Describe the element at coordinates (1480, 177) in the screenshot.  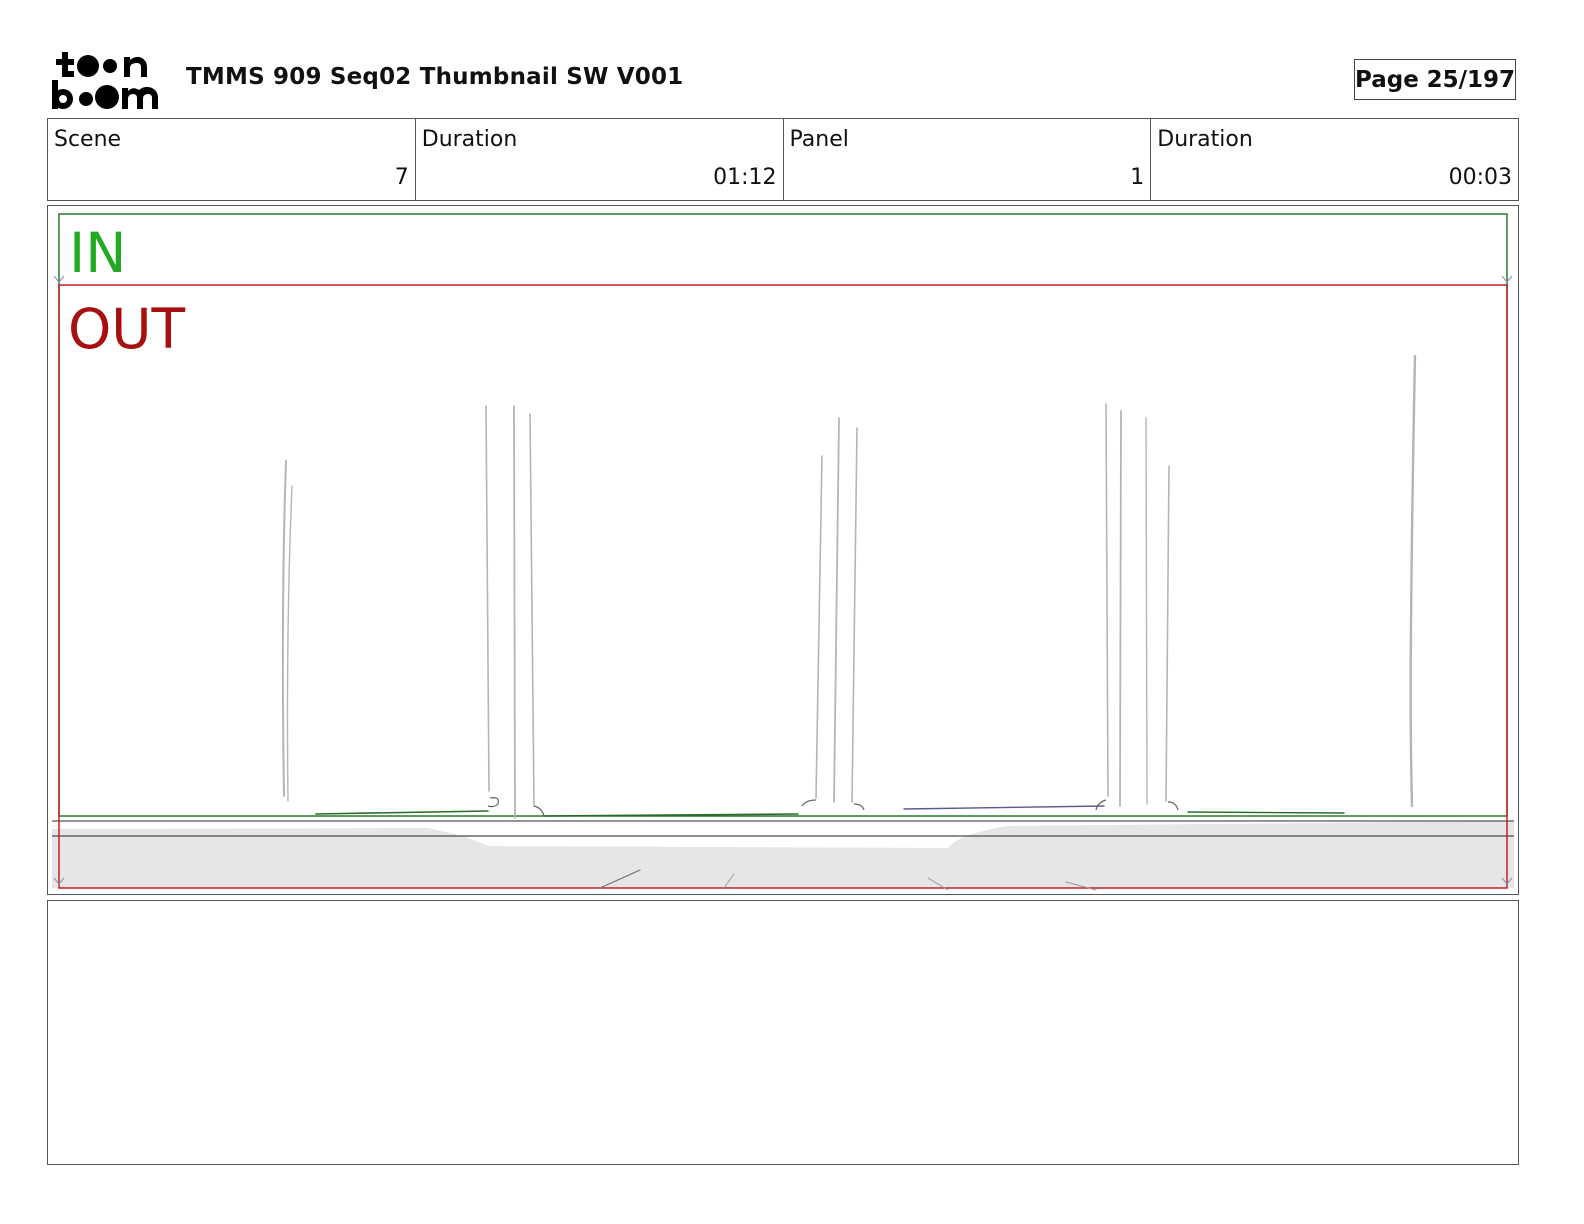
I see `panel-duration-value: 00:03` at that location.